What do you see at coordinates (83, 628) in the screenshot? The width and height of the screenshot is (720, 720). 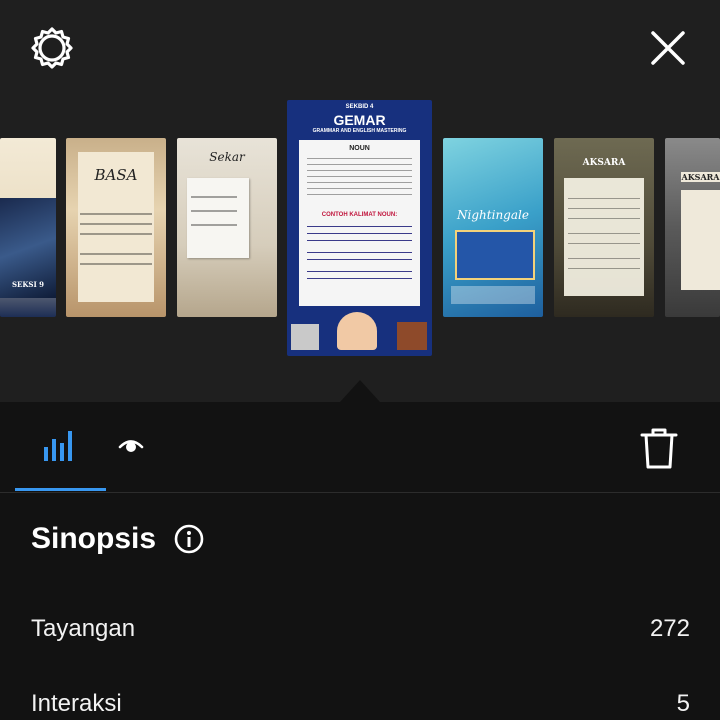 I see `views-label: Tayangan` at bounding box center [83, 628].